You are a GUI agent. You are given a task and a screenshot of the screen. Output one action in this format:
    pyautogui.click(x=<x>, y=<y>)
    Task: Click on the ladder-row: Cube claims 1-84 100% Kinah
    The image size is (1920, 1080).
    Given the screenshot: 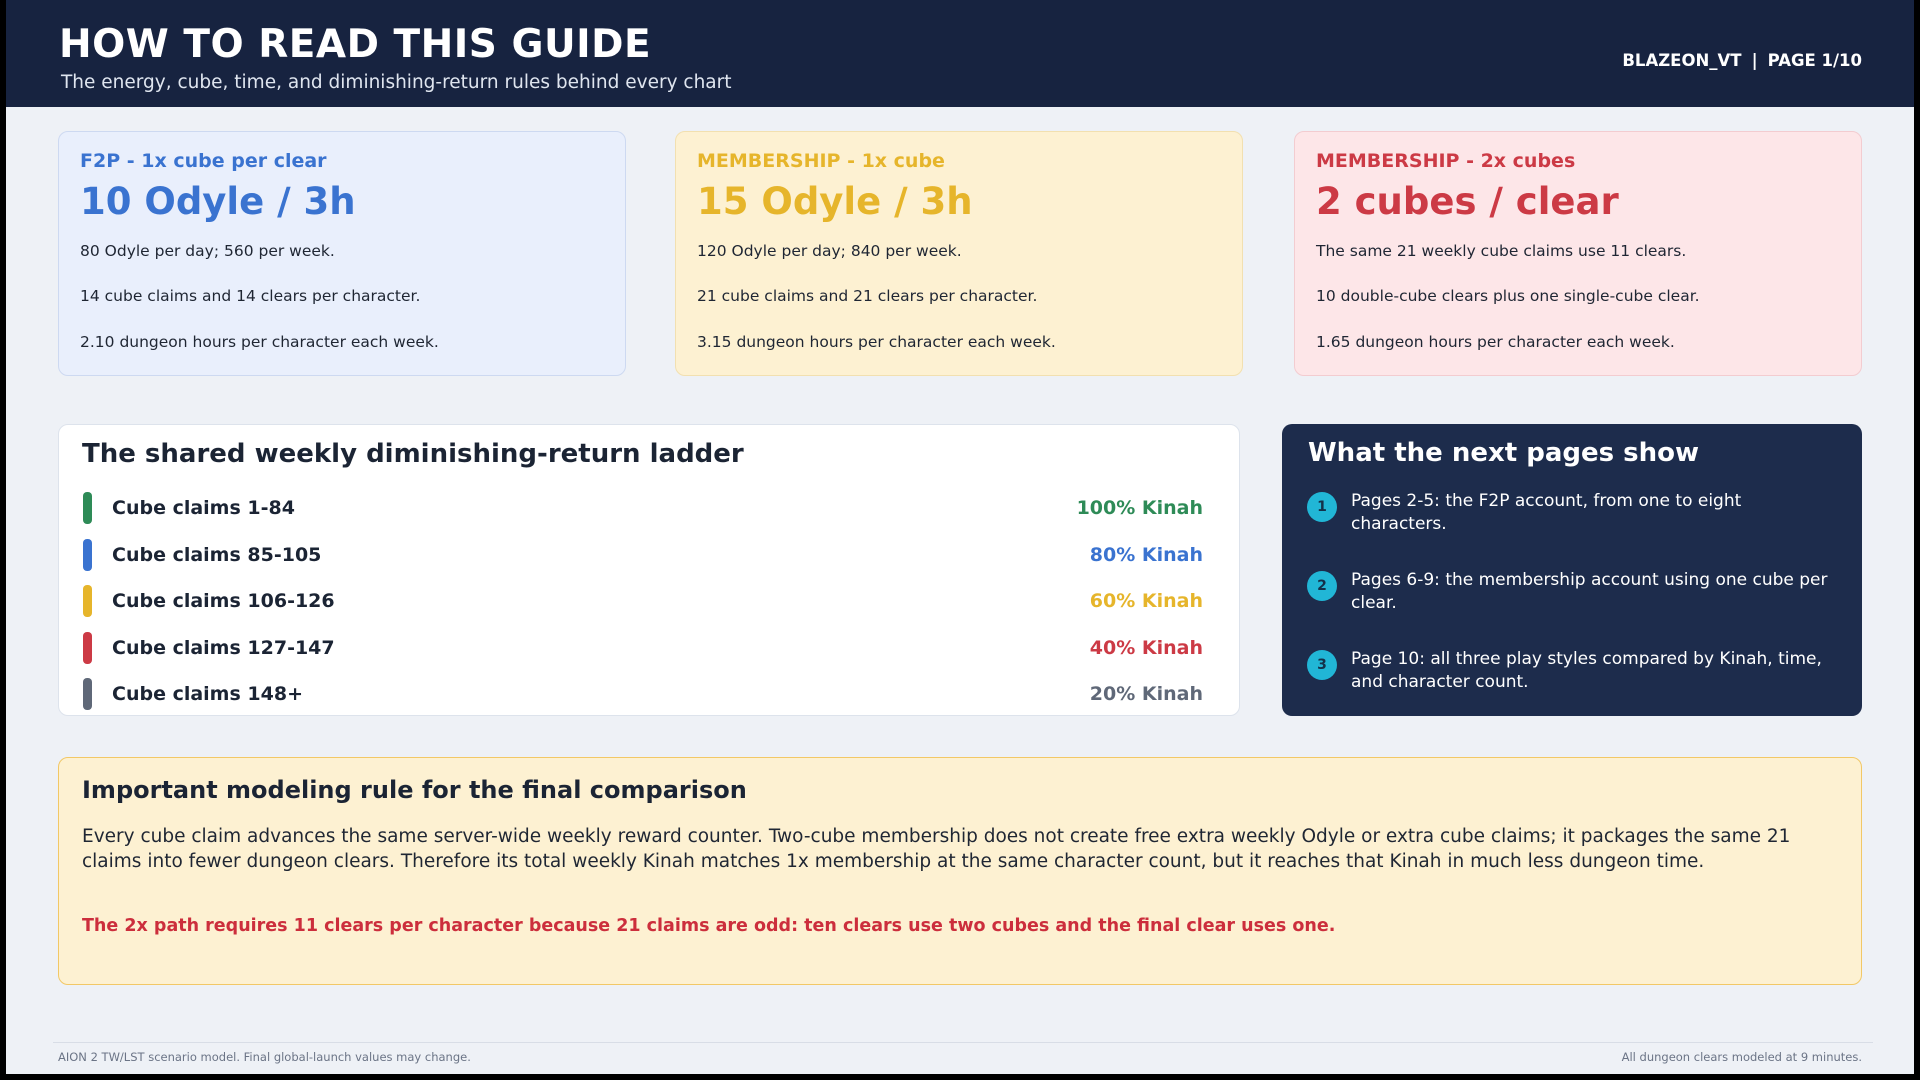 What is the action you would take?
    pyautogui.click(x=643, y=508)
    